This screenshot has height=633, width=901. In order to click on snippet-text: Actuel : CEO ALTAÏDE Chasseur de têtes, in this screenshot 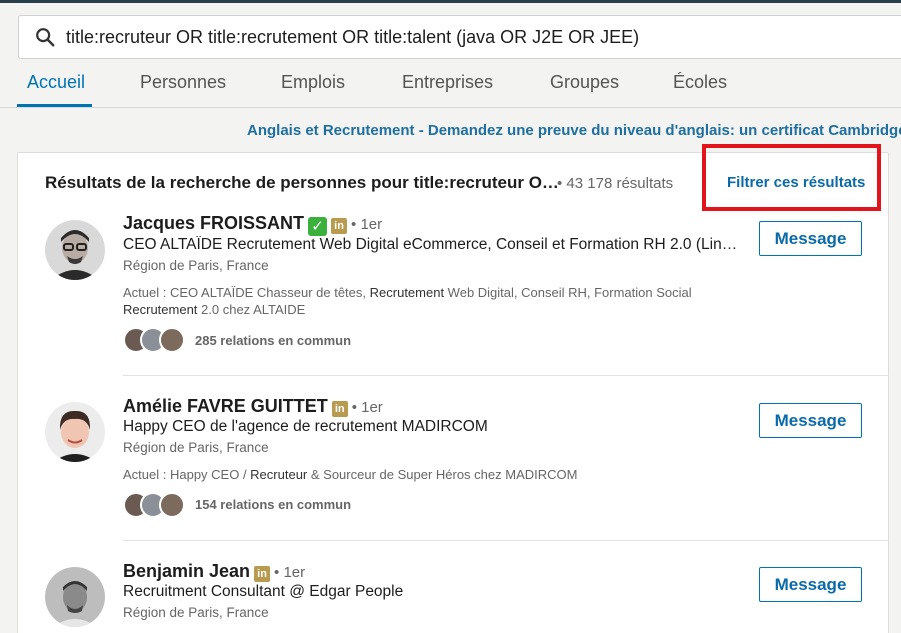, I will do `click(246, 292)`.